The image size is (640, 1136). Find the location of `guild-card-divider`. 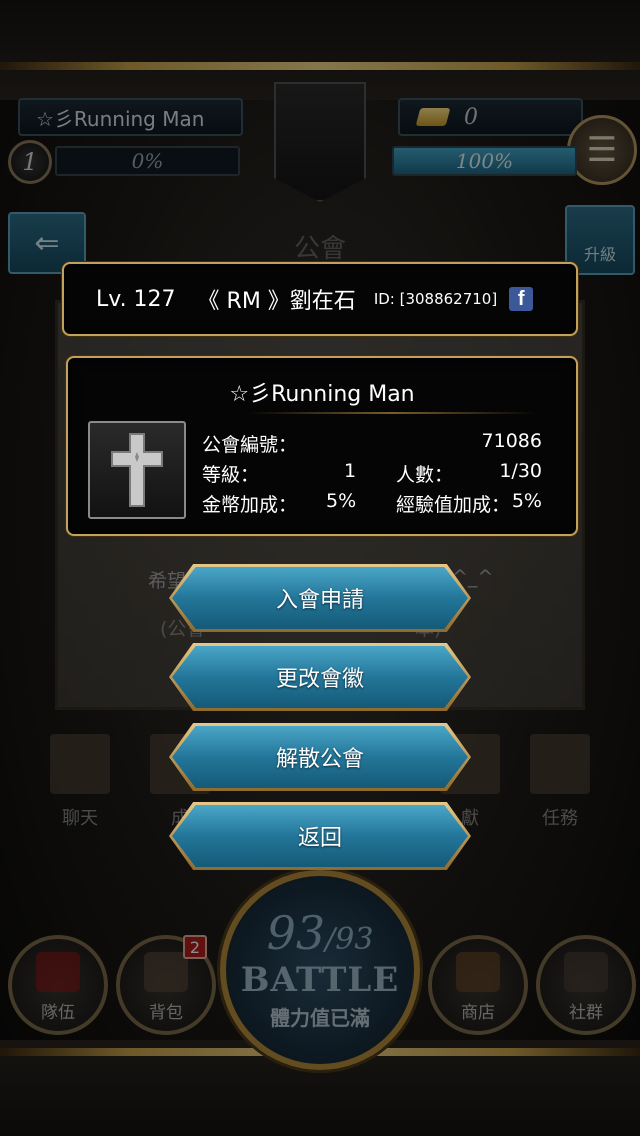

guild-card-divider is located at coordinates (392, 413).